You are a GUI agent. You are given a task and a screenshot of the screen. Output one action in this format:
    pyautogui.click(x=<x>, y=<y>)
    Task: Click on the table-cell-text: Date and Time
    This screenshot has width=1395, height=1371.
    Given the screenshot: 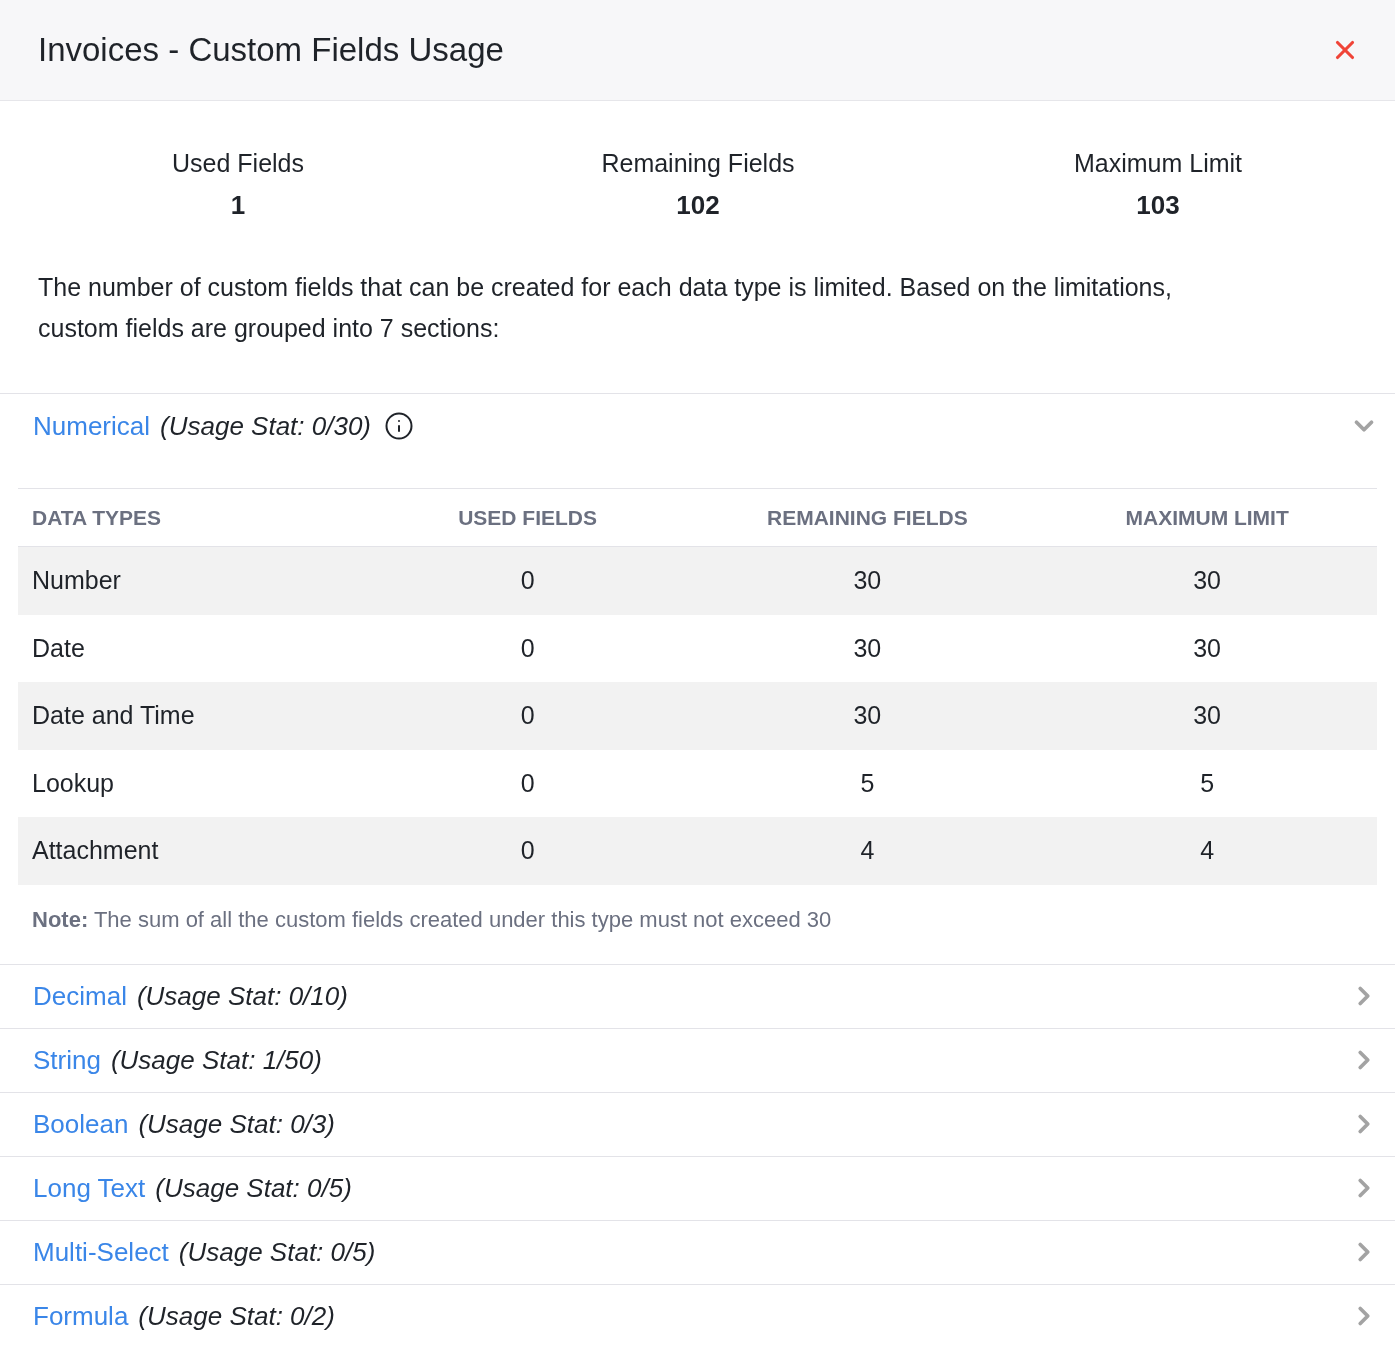 What is the action you would take?
    pyautogui.click(x=113, y=715)
    